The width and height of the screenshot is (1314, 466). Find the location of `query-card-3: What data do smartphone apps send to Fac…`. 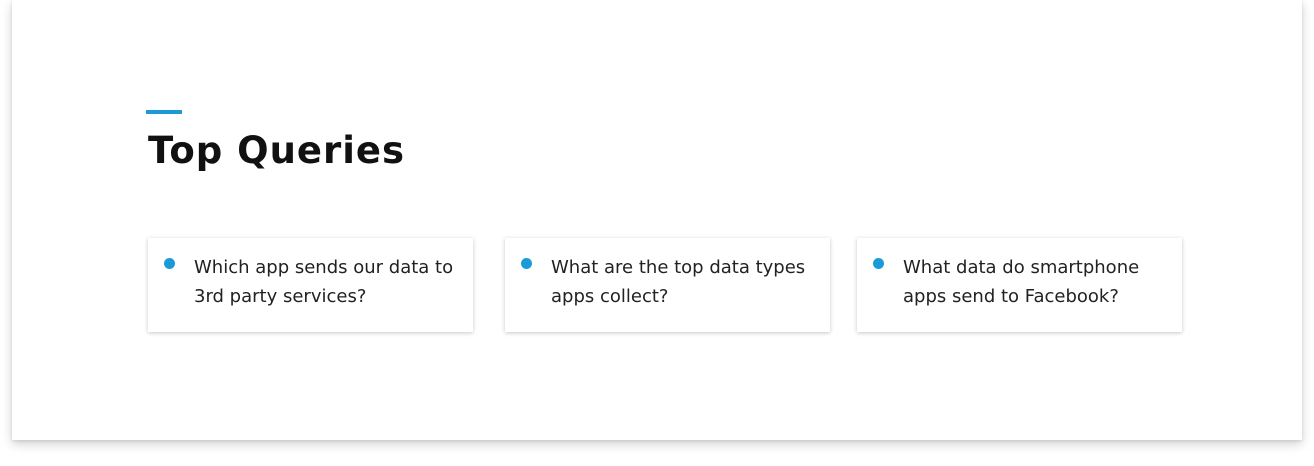

query-card-3: What data do smartphone apps send to Fac… is located at coordinates (1019, 285).